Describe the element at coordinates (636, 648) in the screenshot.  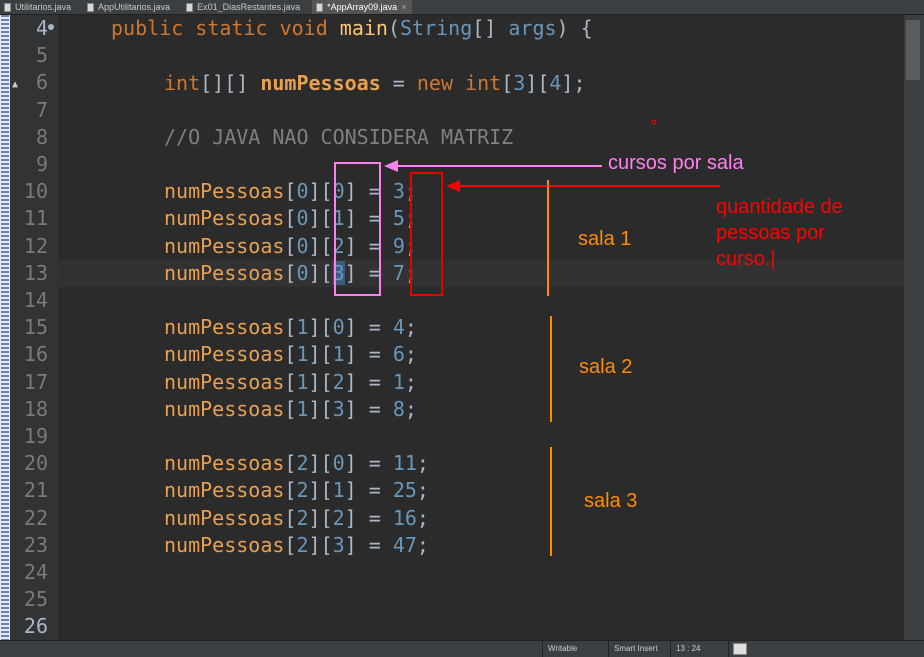
I see `status-insert-mode: Smart Insert` at that location.